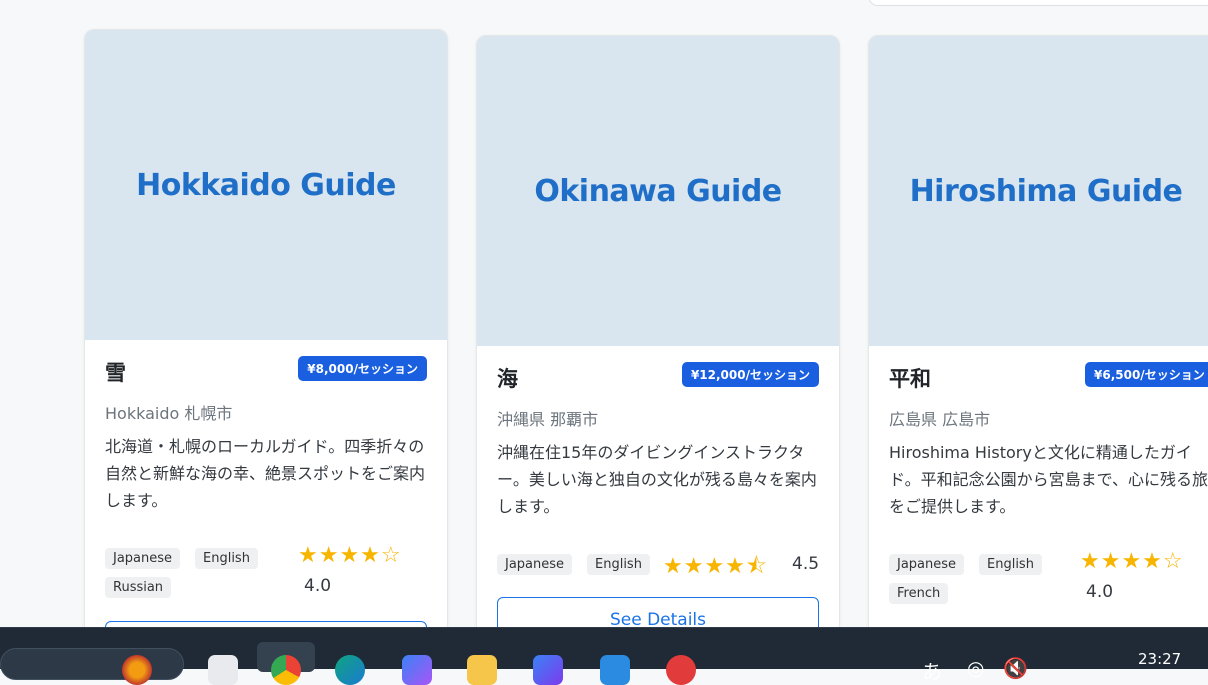 The image size is (1208, 685). Describe the element at coordinates (975, 668) in the screenshot. I see `network-icon: ◎` at that location.